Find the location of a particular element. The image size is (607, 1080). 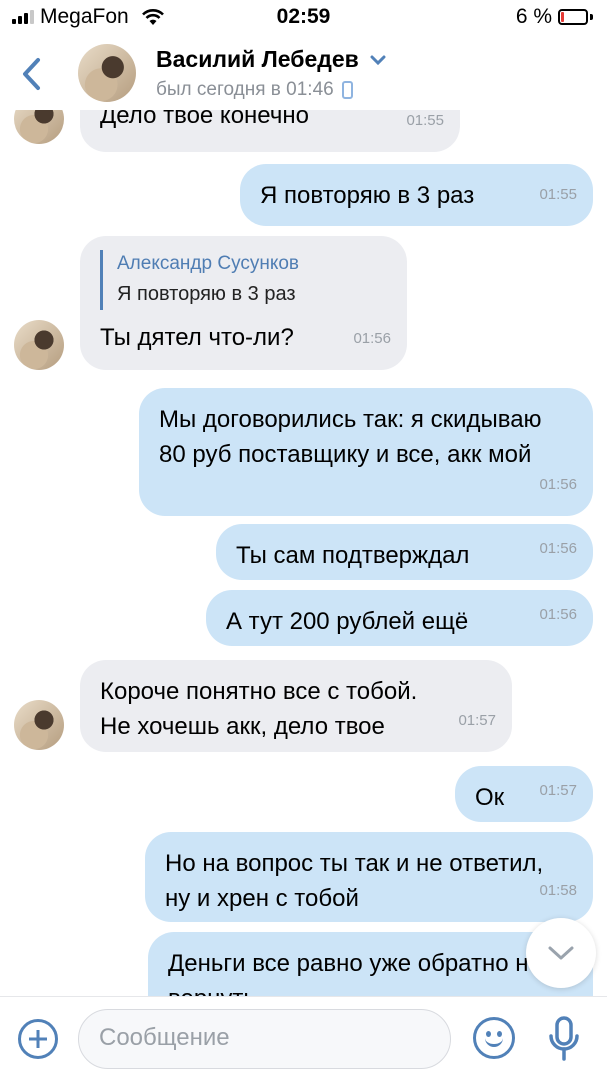

message-text: Ты сам подтверждал is located at coordinates (353, 555).